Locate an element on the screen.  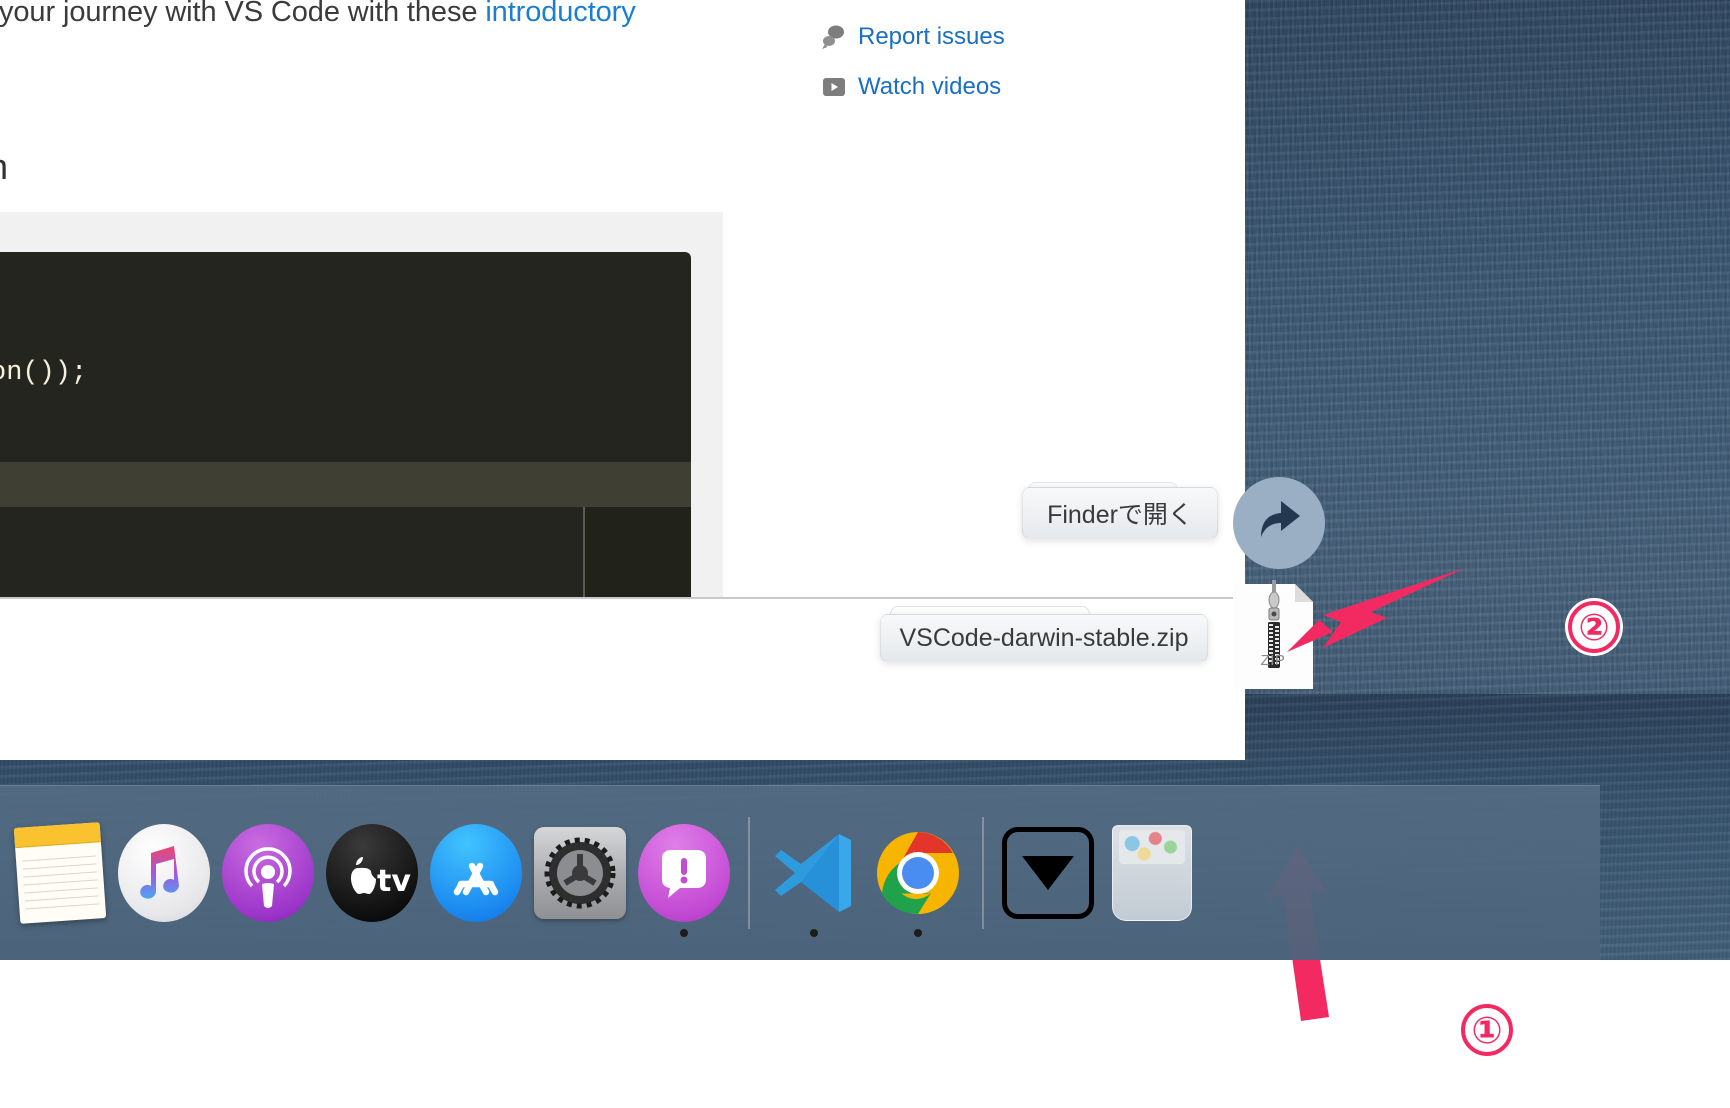
step-marker-one: ① is located at coordinates (1487, 1030).